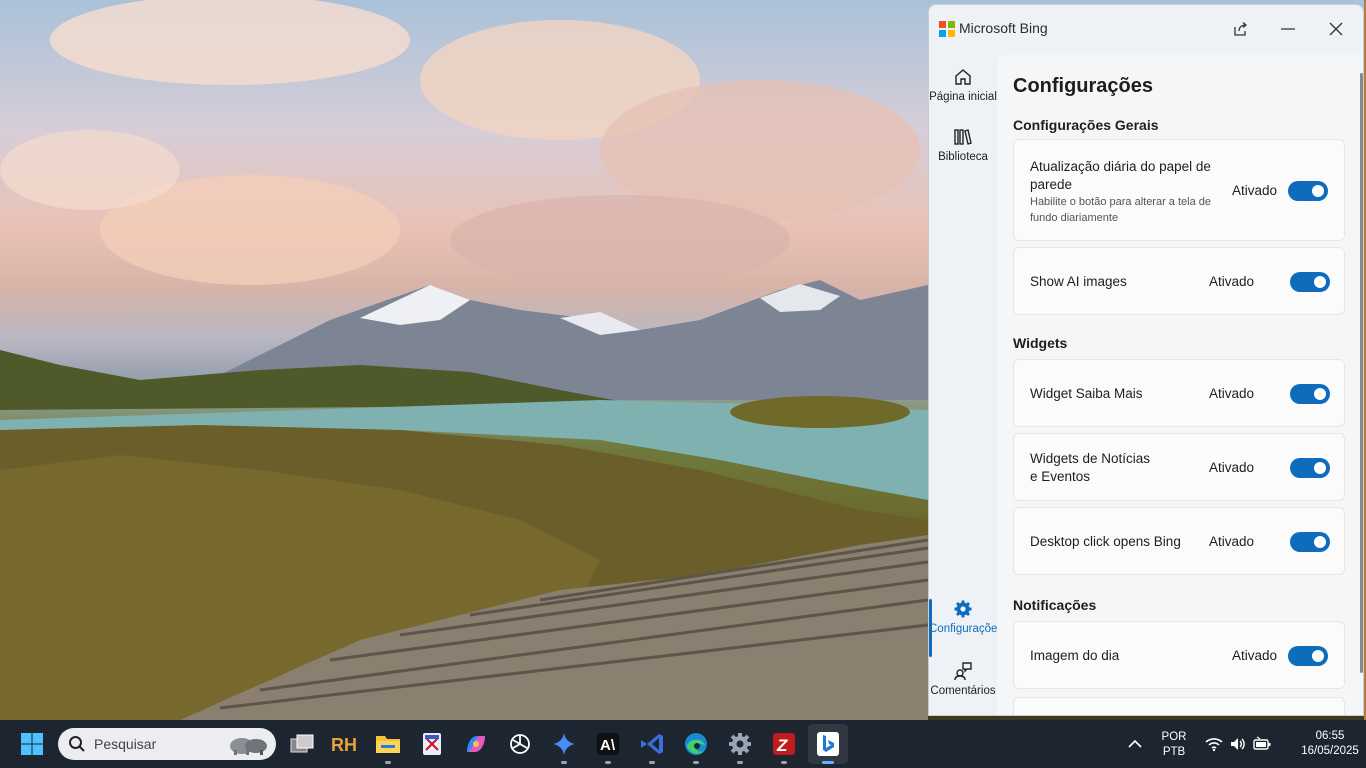  Describe the element at coordinates (963, 671) in the screenshot. I see `feedback-icon` at that location.